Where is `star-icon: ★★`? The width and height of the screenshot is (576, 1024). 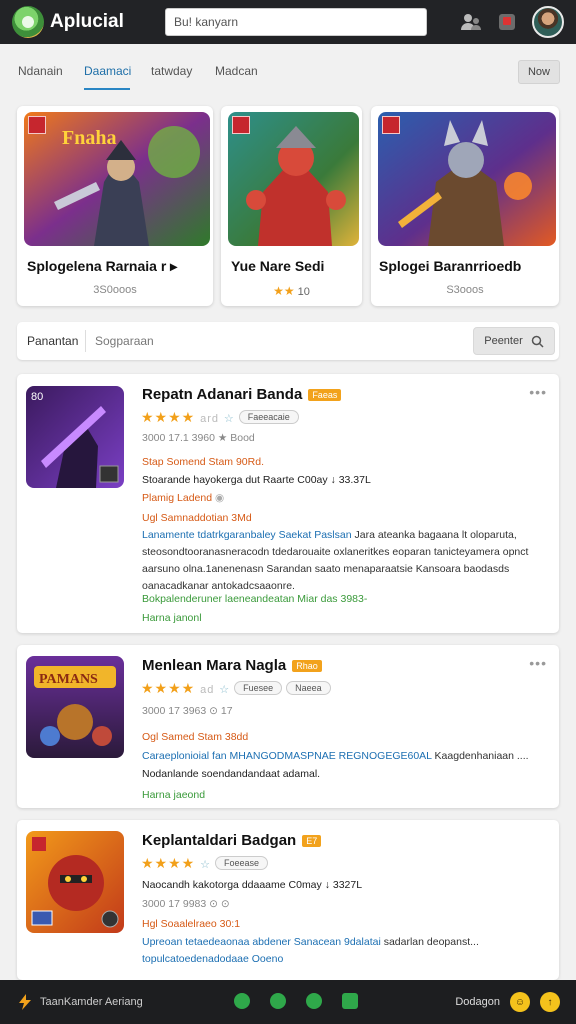
star-icon: ★★ is located at coordinates (284, 291).